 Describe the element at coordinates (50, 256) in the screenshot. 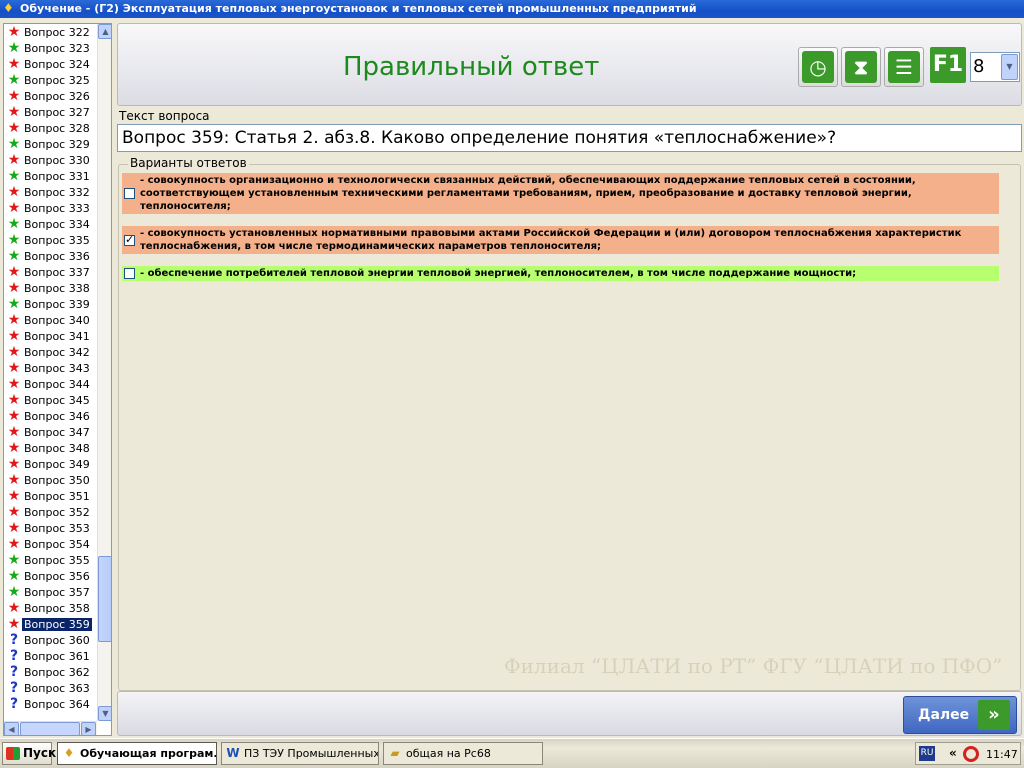

I see `question-list-item: ★ Вопрос 336` at that location.